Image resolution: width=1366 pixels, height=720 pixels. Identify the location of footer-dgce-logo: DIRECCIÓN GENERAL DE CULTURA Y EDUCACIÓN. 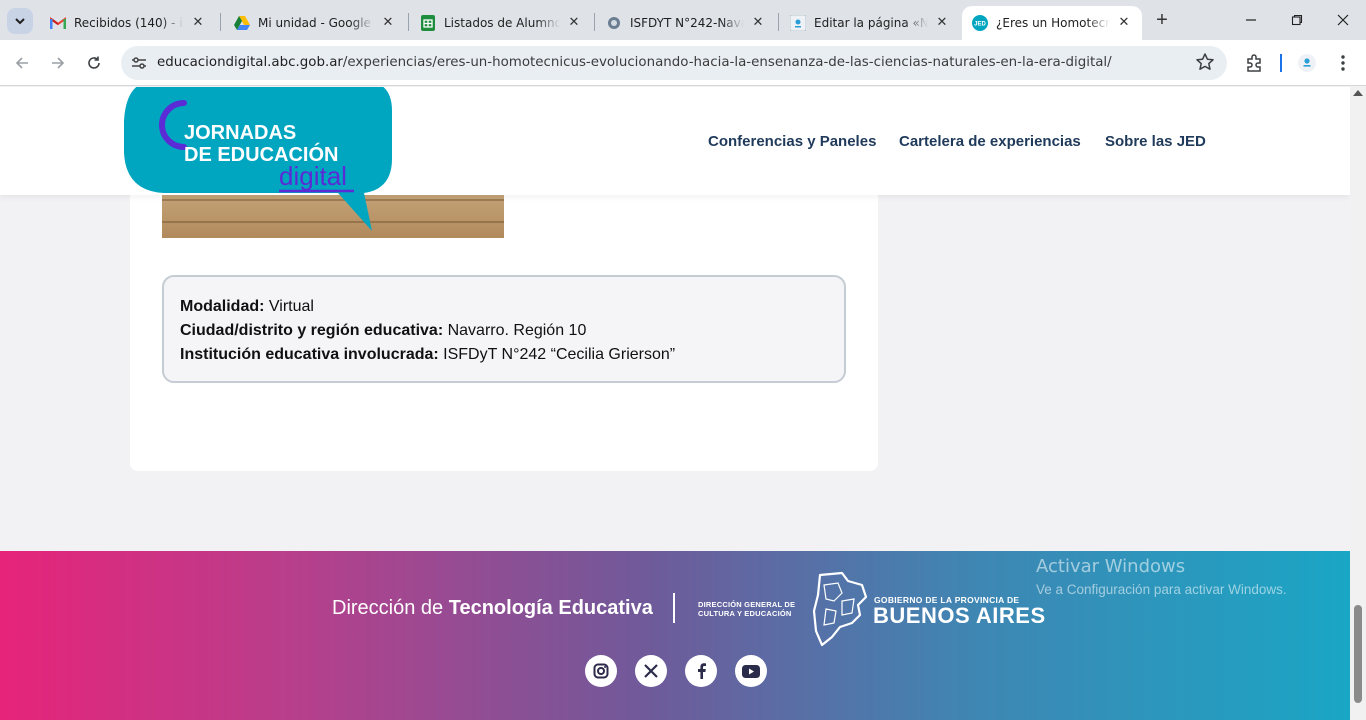
(746, 609).